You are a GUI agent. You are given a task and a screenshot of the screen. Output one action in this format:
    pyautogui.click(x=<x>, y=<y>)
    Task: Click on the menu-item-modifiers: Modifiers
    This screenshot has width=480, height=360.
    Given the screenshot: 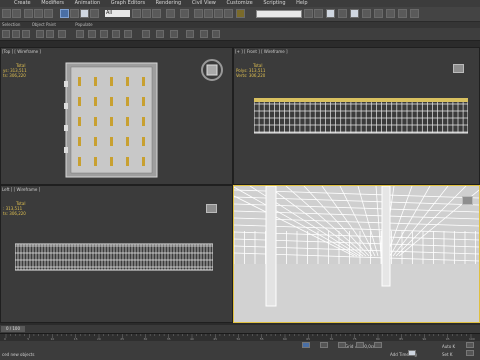 What is the action you would take?
    pyautogui.click(x=52, y=3)
    